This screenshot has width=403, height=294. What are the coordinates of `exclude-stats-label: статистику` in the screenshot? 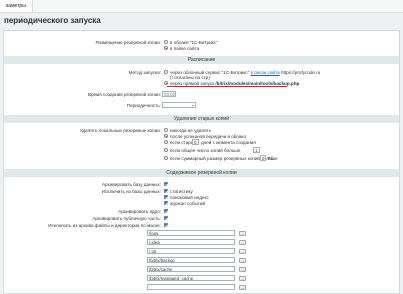 It's located at (181, 191).